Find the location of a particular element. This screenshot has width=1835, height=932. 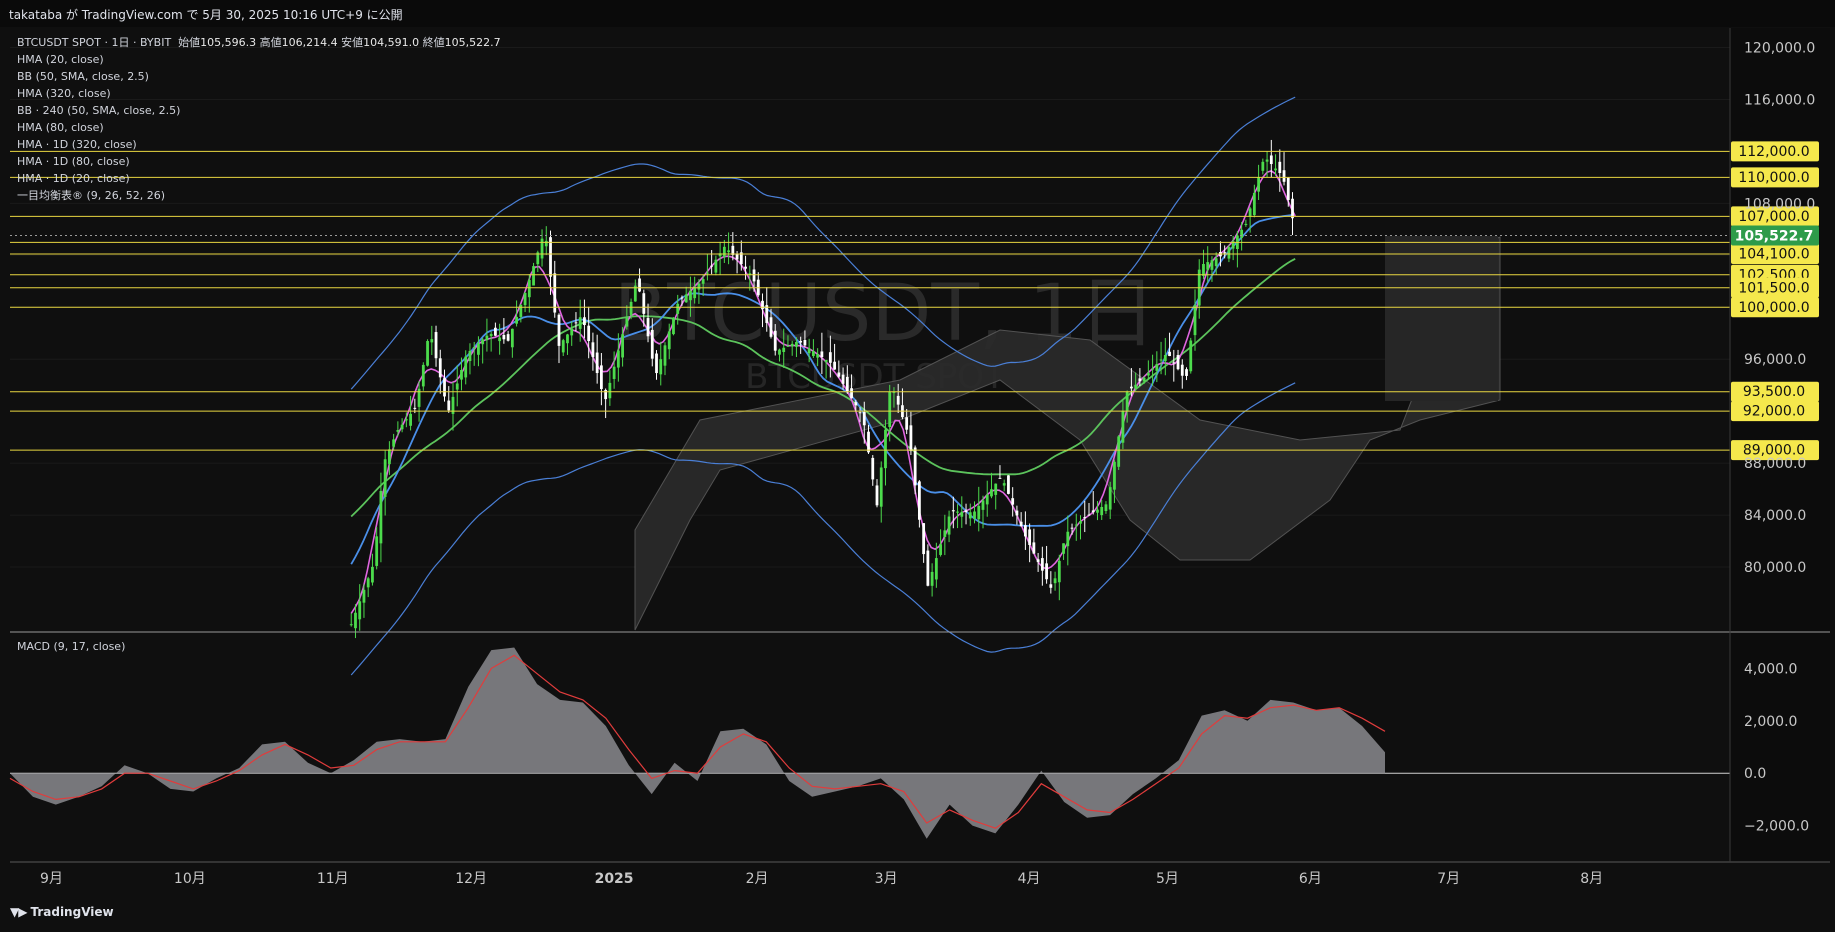

indicator-hma20: HMA (20, close) is located at coordinates (259, 59).